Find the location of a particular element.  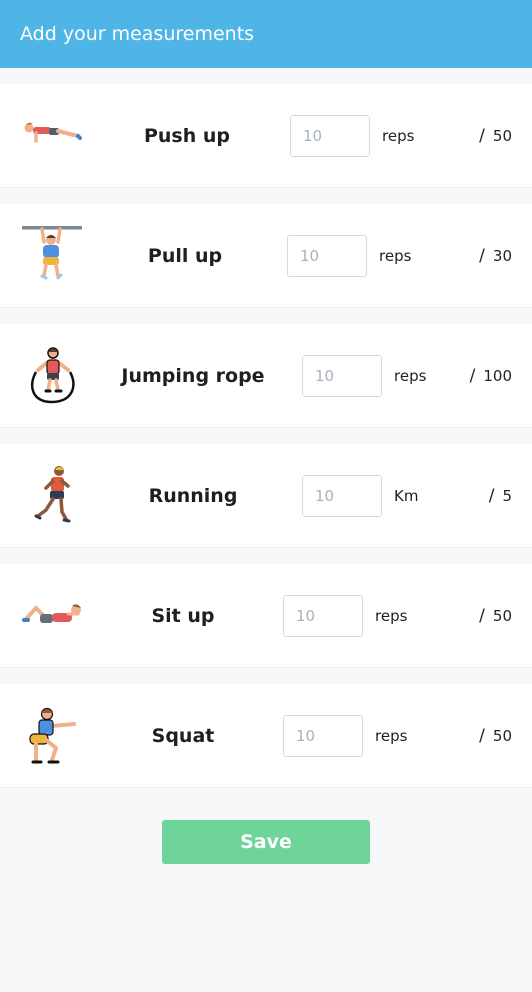

exercise-card-sit-up: Sit up reps / 50 is located at coordinates (266, 616).